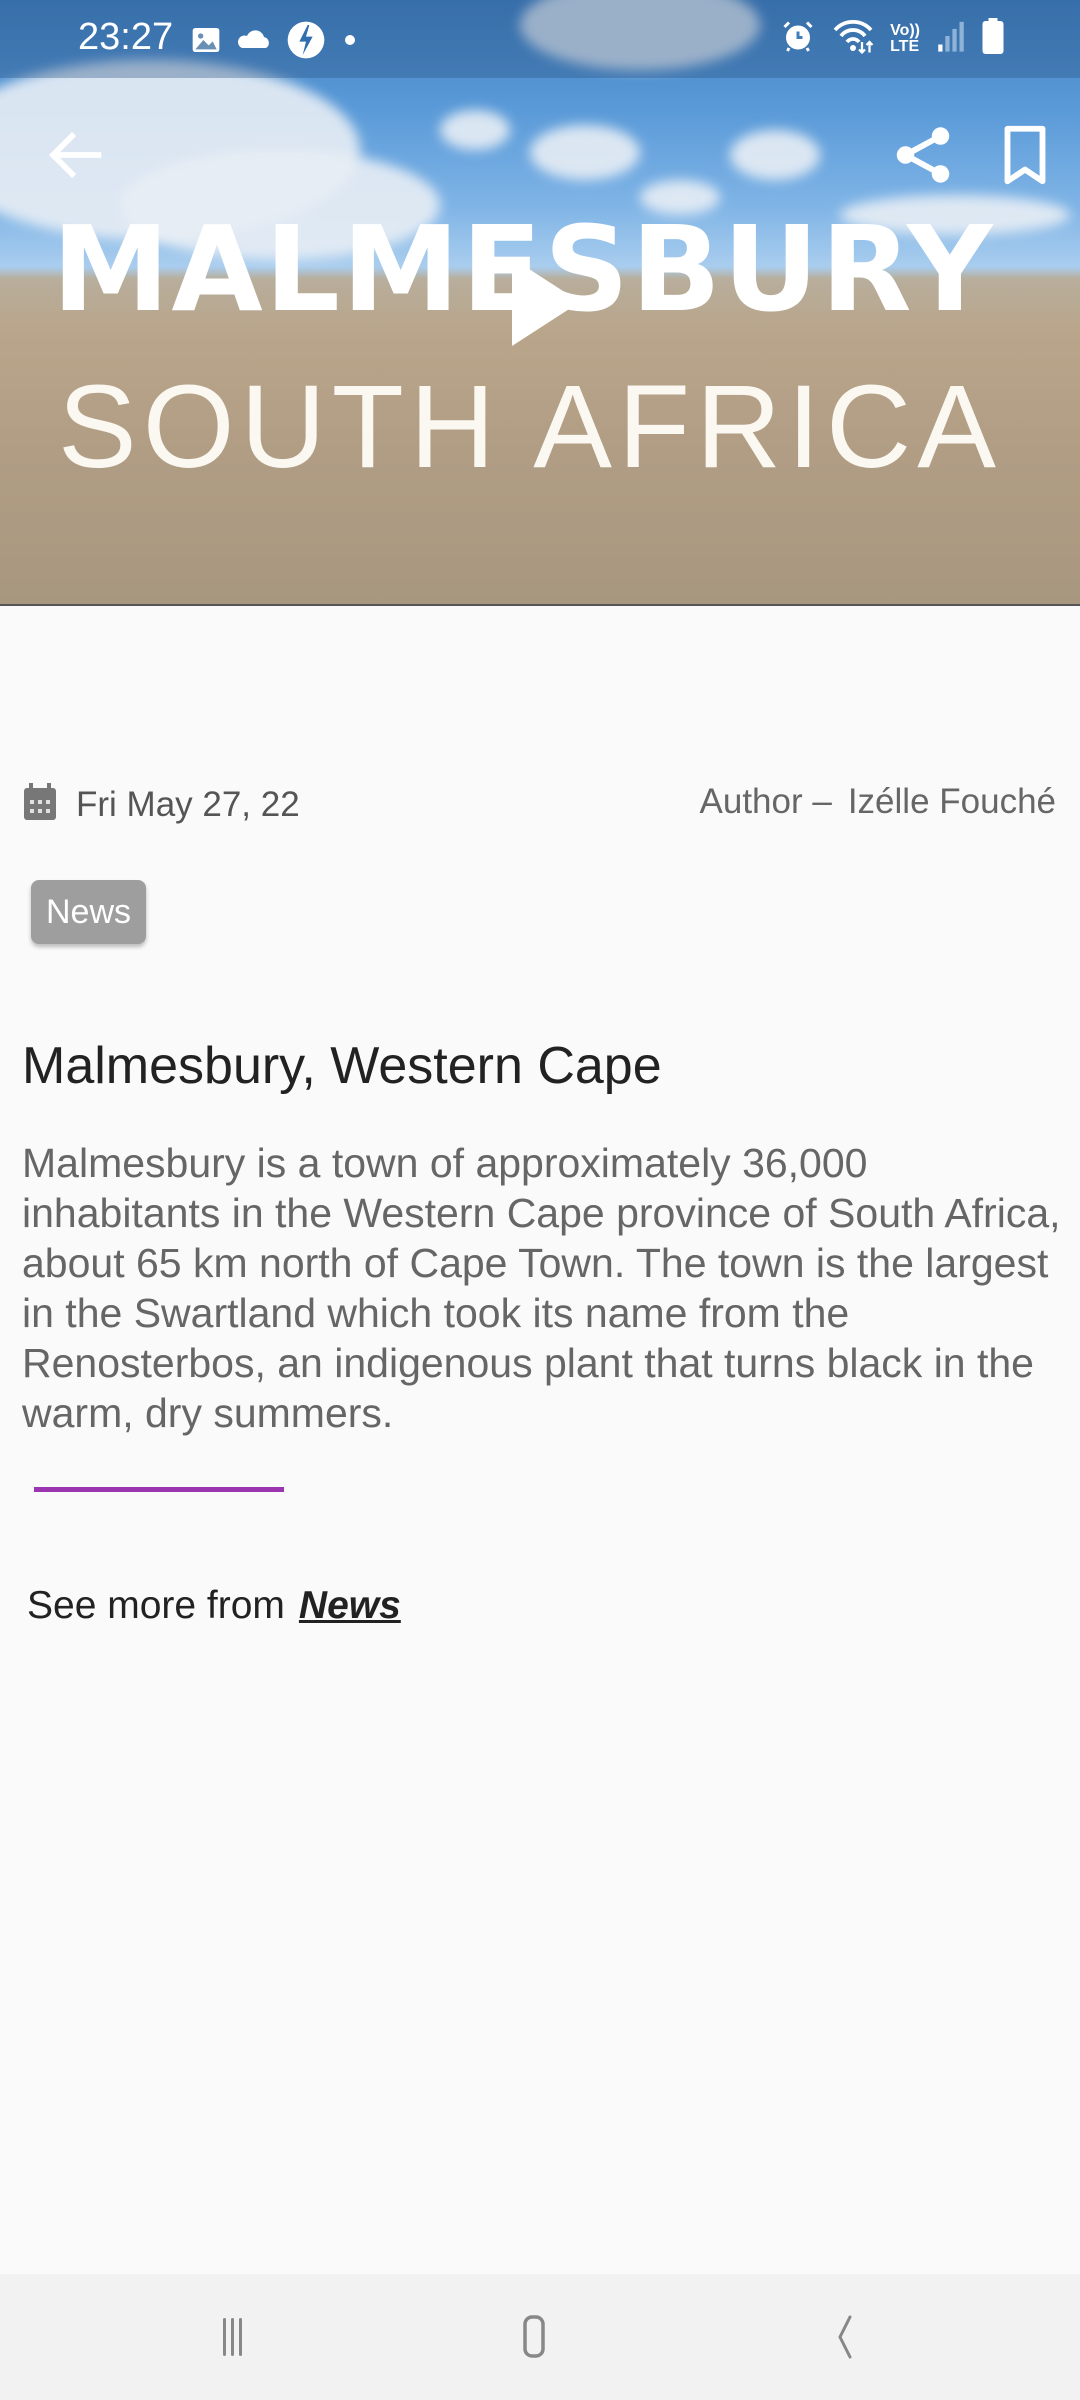 The width and height of the screenshot is (1080, 2400). What do you see at coordinates (993, 38) in the screenshot?
I see `battery-icon` at bounding box center [993, 38].